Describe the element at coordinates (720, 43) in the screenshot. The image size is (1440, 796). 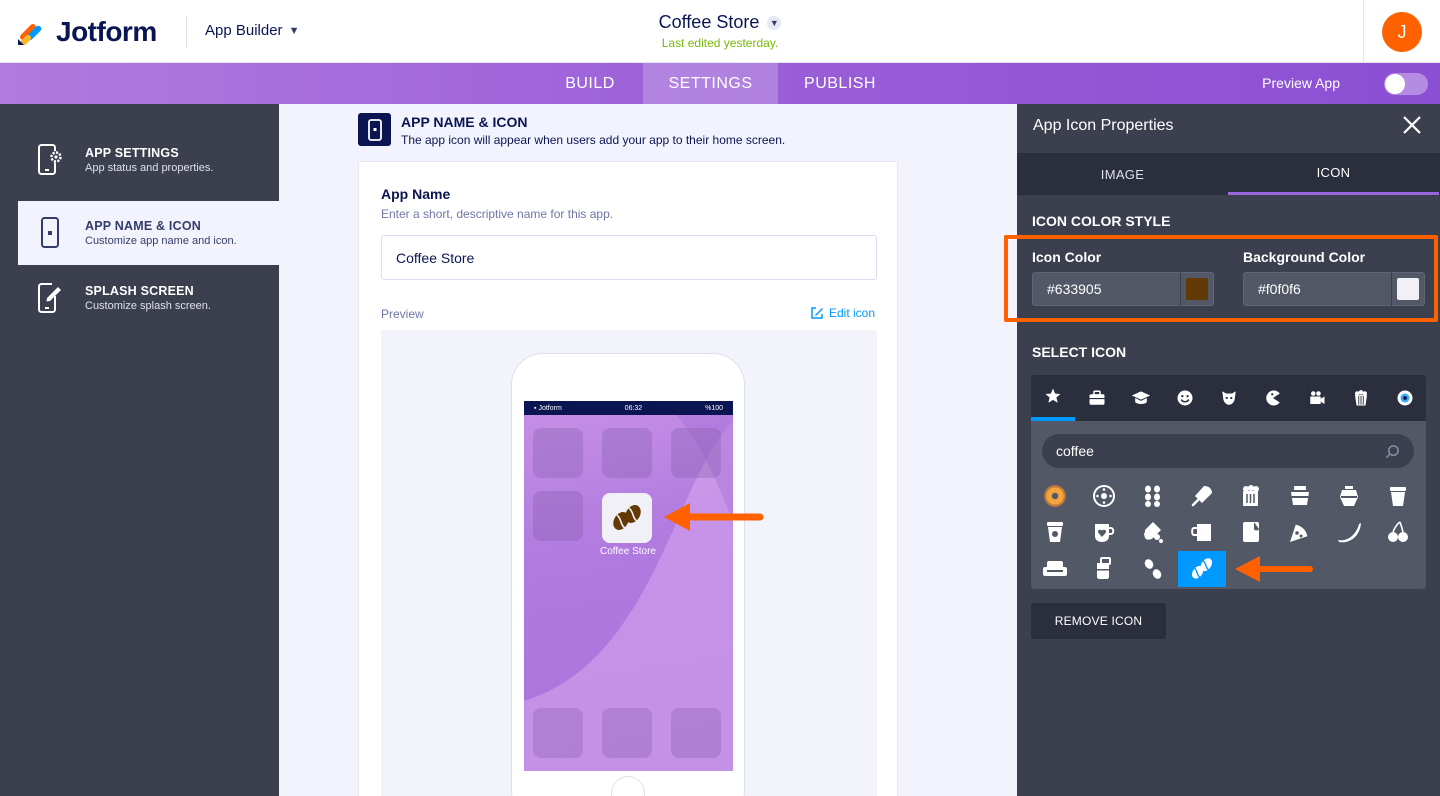
I see `last-edited-status: Last edited yesterday.` at that location.